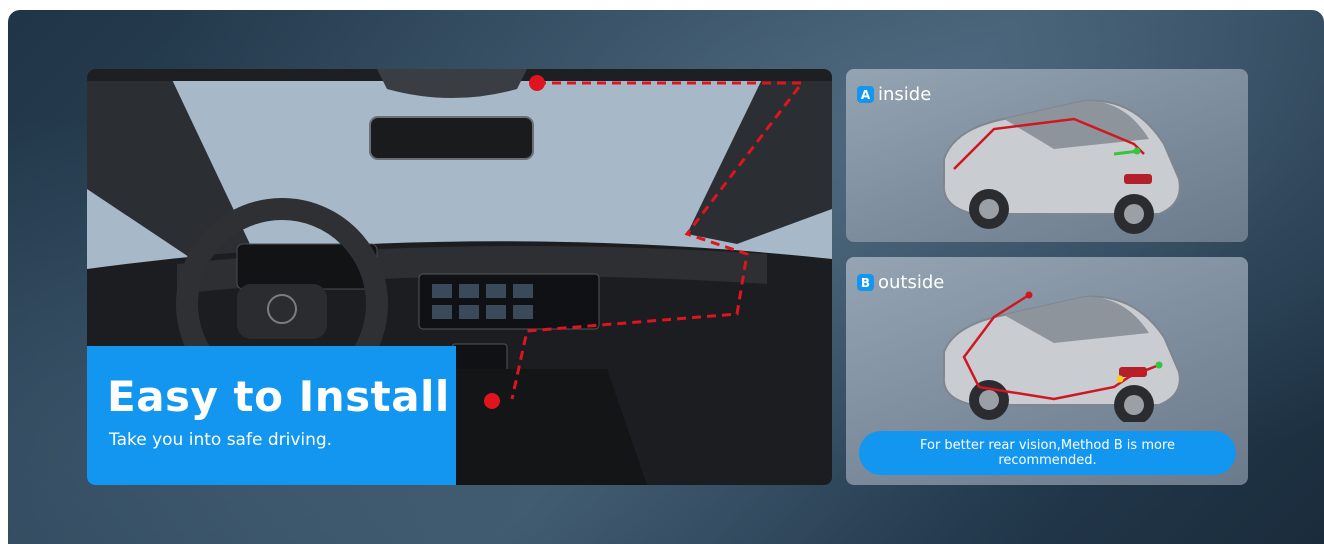 This screenshot has width=1324, height=544. Describe the element at coordinates (278, 396) in the screenshot. I see `hero-title: Easy to Install` at that location.